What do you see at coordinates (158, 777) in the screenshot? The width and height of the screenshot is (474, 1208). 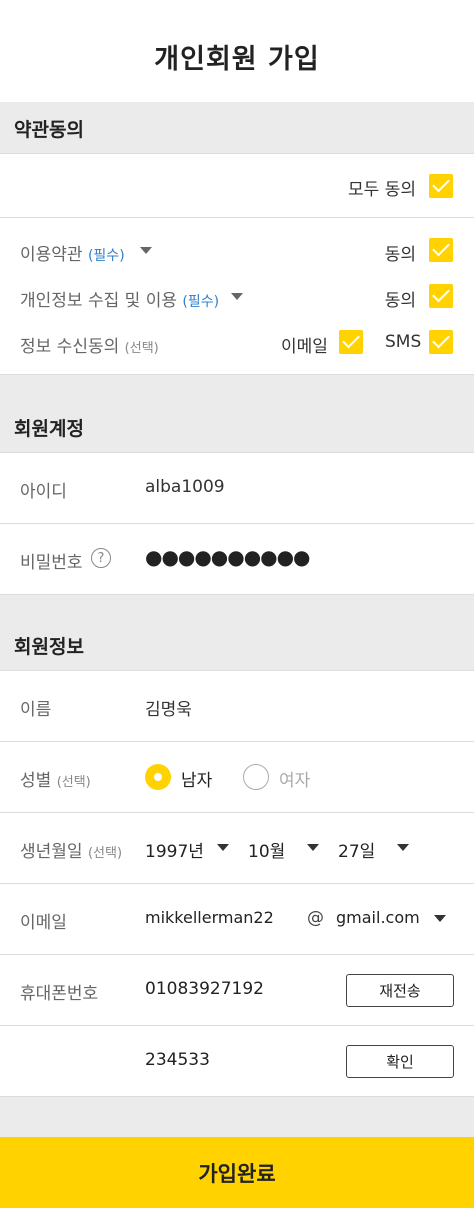 I see `gender-male-radio` at bounding box center [158, 777].